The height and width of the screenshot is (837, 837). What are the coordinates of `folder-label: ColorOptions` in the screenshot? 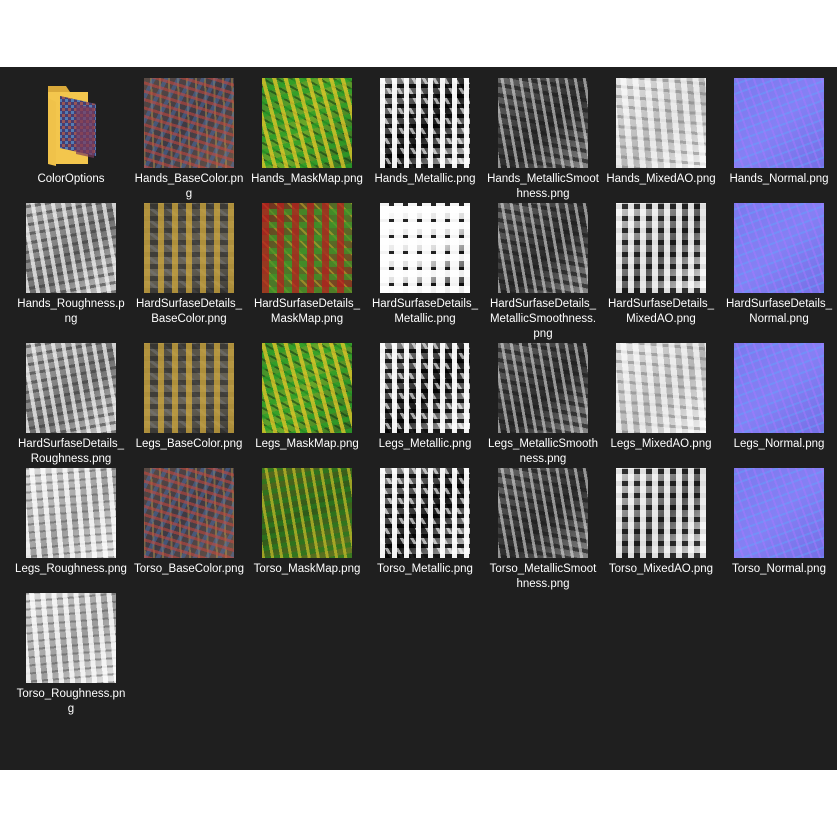 It's located at (71, 179).